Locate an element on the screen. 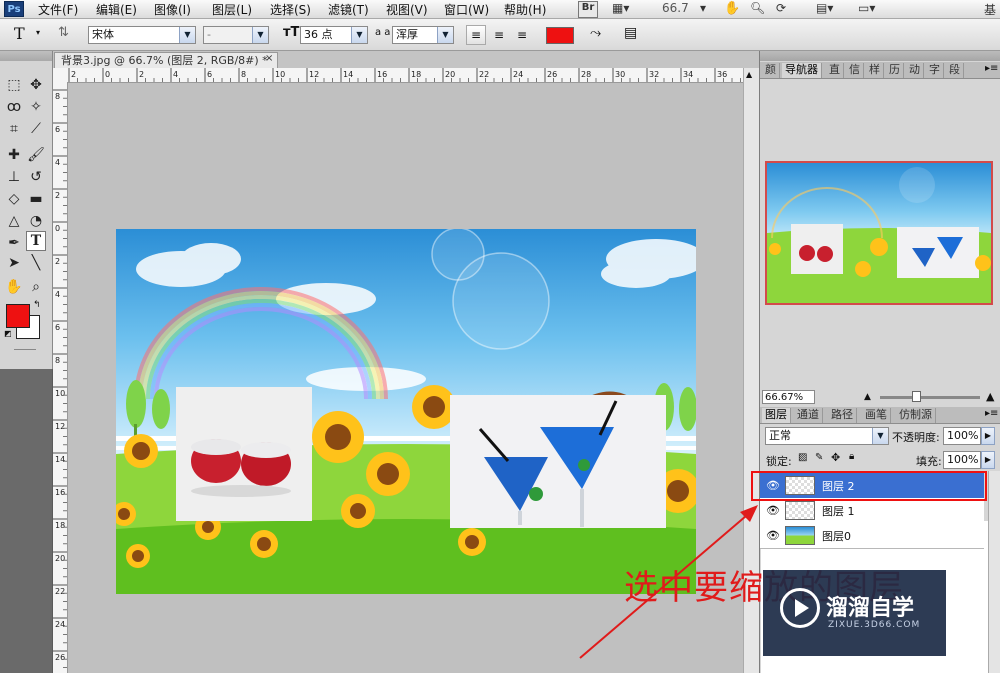  default-colors-icon: ◩ is located at coordinates (8, 333).